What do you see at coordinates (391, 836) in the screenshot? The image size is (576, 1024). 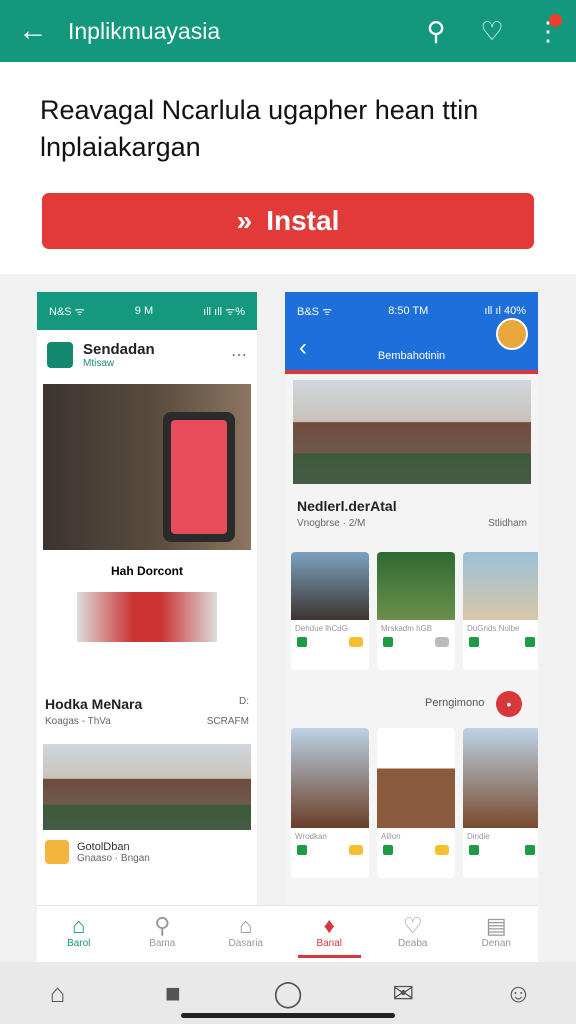 I see `tile-meta: Alilon` at bounding box center [391, 836].